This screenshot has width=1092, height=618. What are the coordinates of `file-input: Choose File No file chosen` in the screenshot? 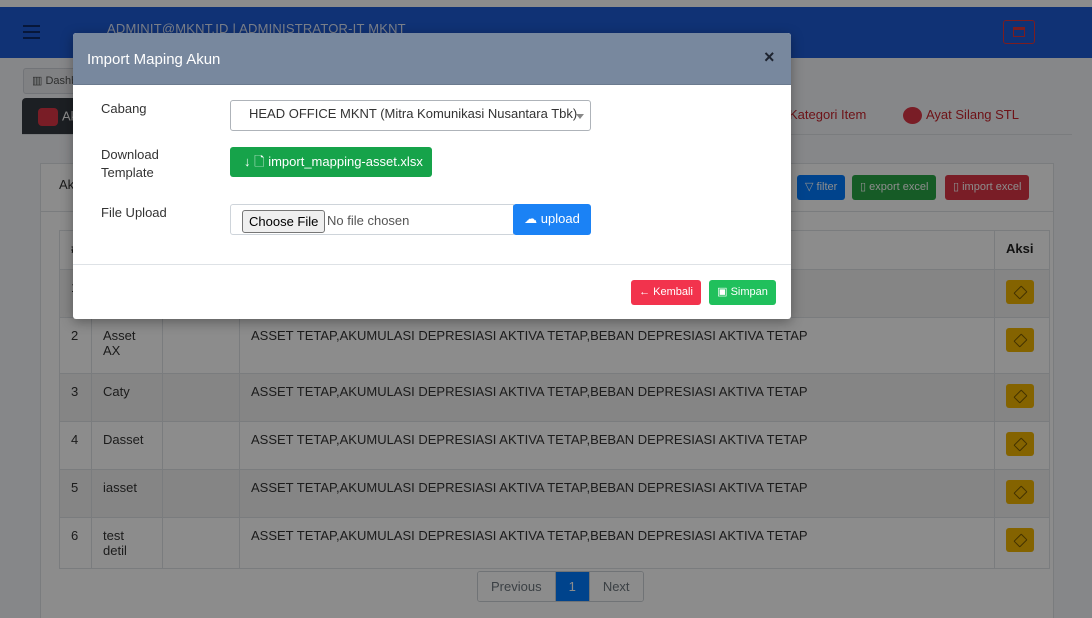 It's located at (372, 219).